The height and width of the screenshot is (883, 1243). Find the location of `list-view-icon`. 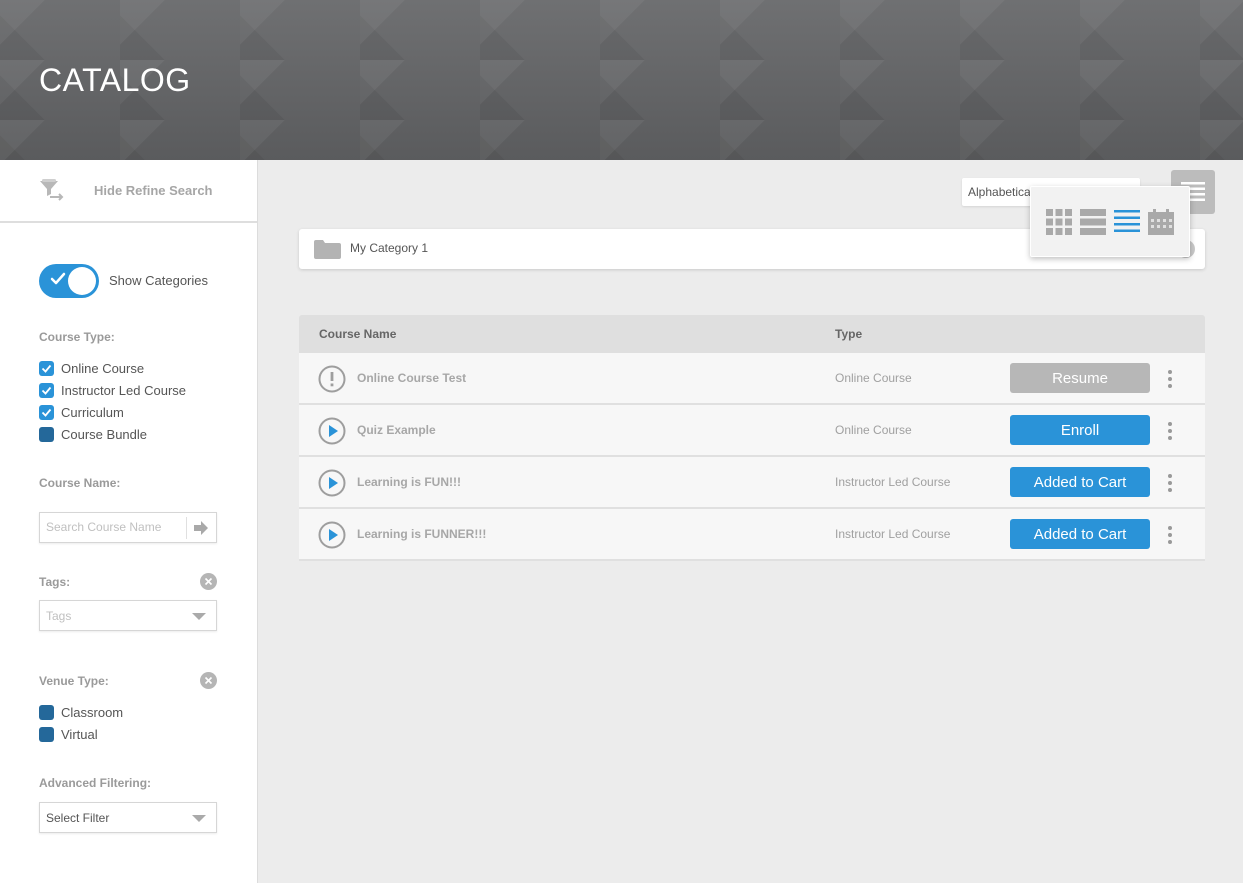

list-view-icon is located at coordinates (1127, 222).